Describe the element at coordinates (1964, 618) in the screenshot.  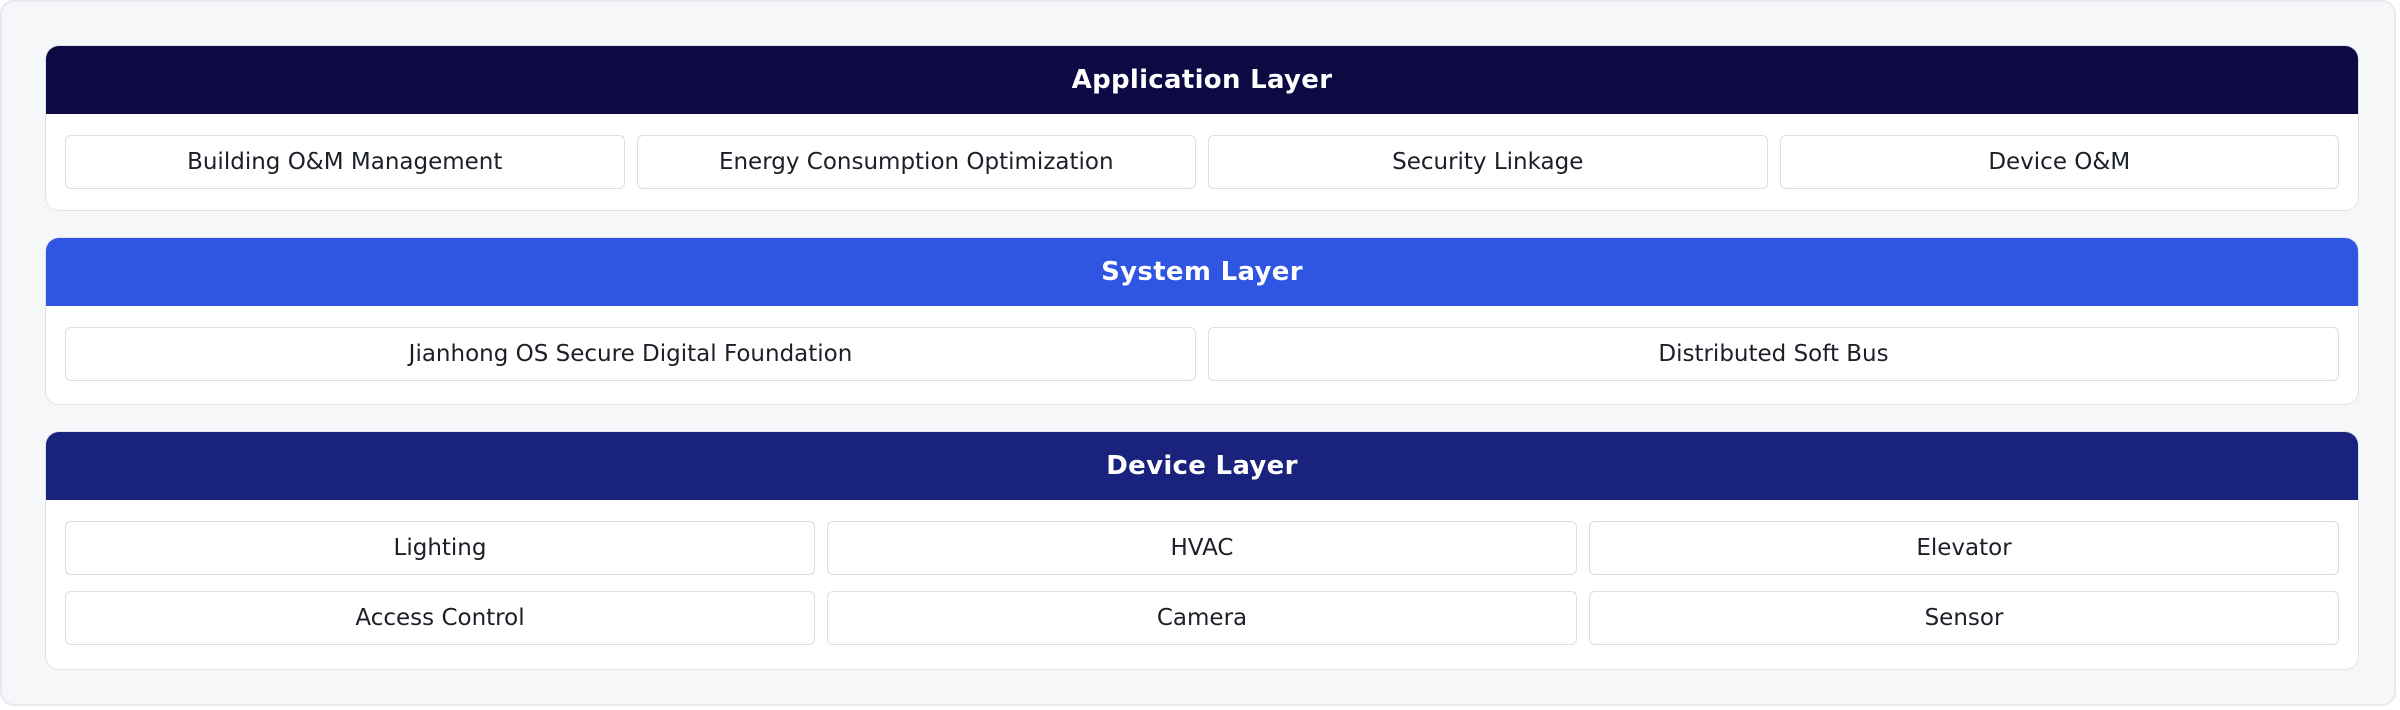
I see `sensor-box: Sensor` at that location.